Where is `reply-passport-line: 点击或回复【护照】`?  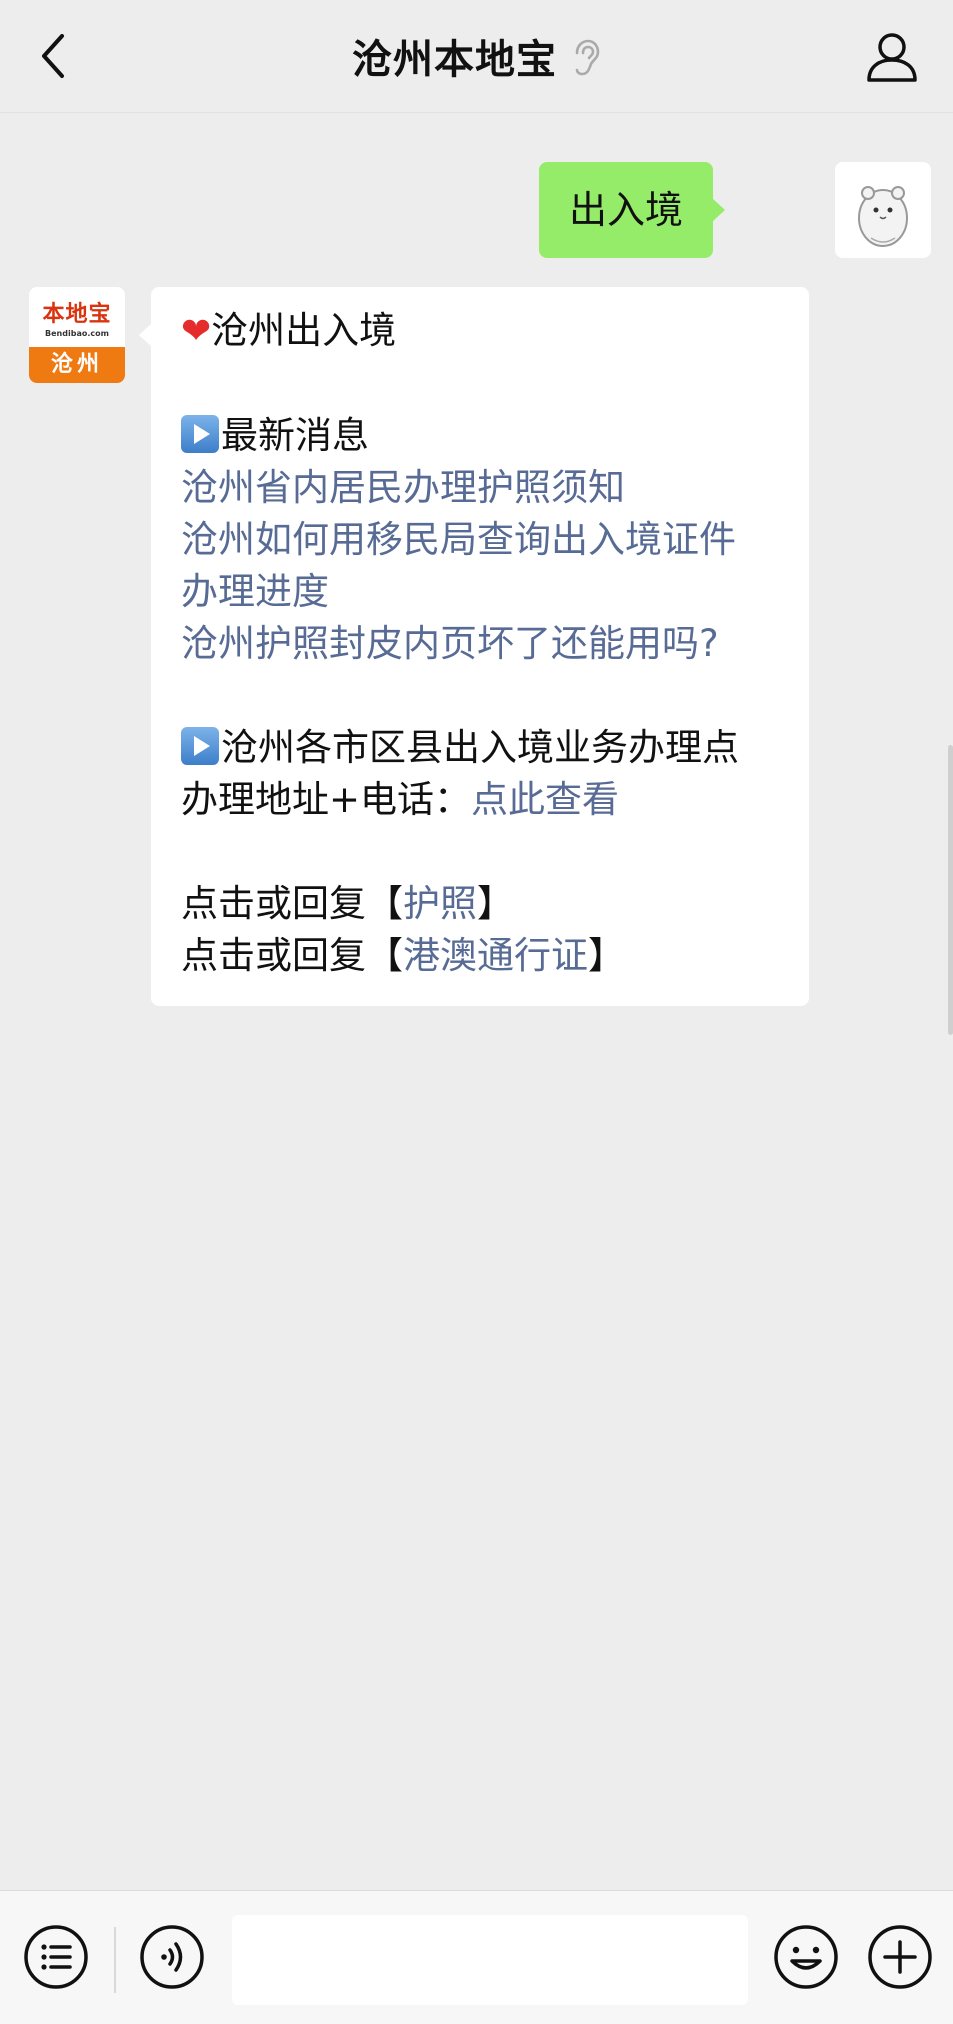
reply-passport-line: 点击或回复【护照】 is located at coordinates (481, 904).